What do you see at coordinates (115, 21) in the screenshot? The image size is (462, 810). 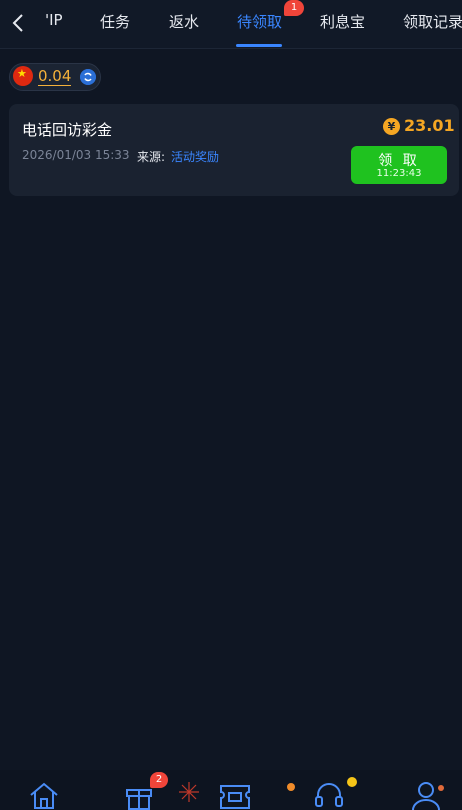 I see `tab-tasks: 任务` at bounding box center [115, 21].